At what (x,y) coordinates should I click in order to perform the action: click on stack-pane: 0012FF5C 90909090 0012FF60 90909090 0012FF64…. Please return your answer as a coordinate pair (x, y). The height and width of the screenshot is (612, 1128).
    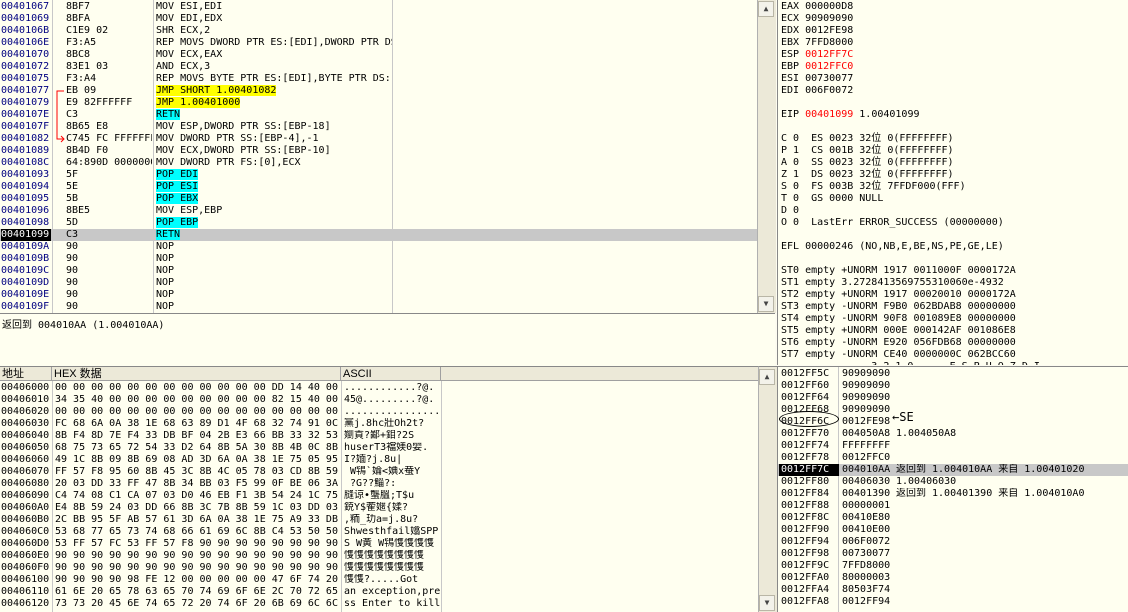
    Looking at the image, I should click on (952, 489).